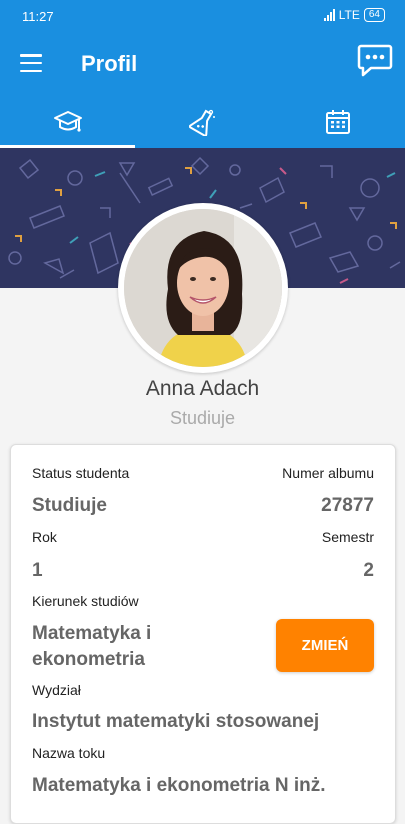 This screenshot has height=824, width=405. I want to click on year-value: 1, so click(37, 570).